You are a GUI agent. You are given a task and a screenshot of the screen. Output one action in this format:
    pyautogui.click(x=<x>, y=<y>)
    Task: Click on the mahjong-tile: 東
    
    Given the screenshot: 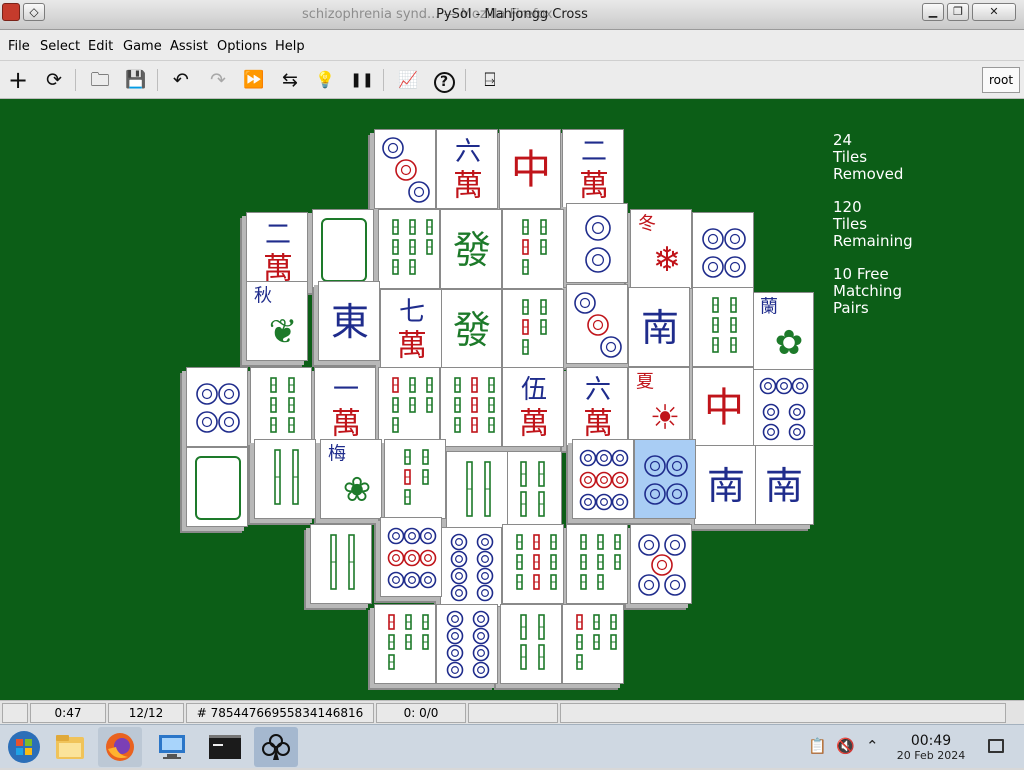 What is the action you would take?
    pyautogui.click(x=349, y=321)
    